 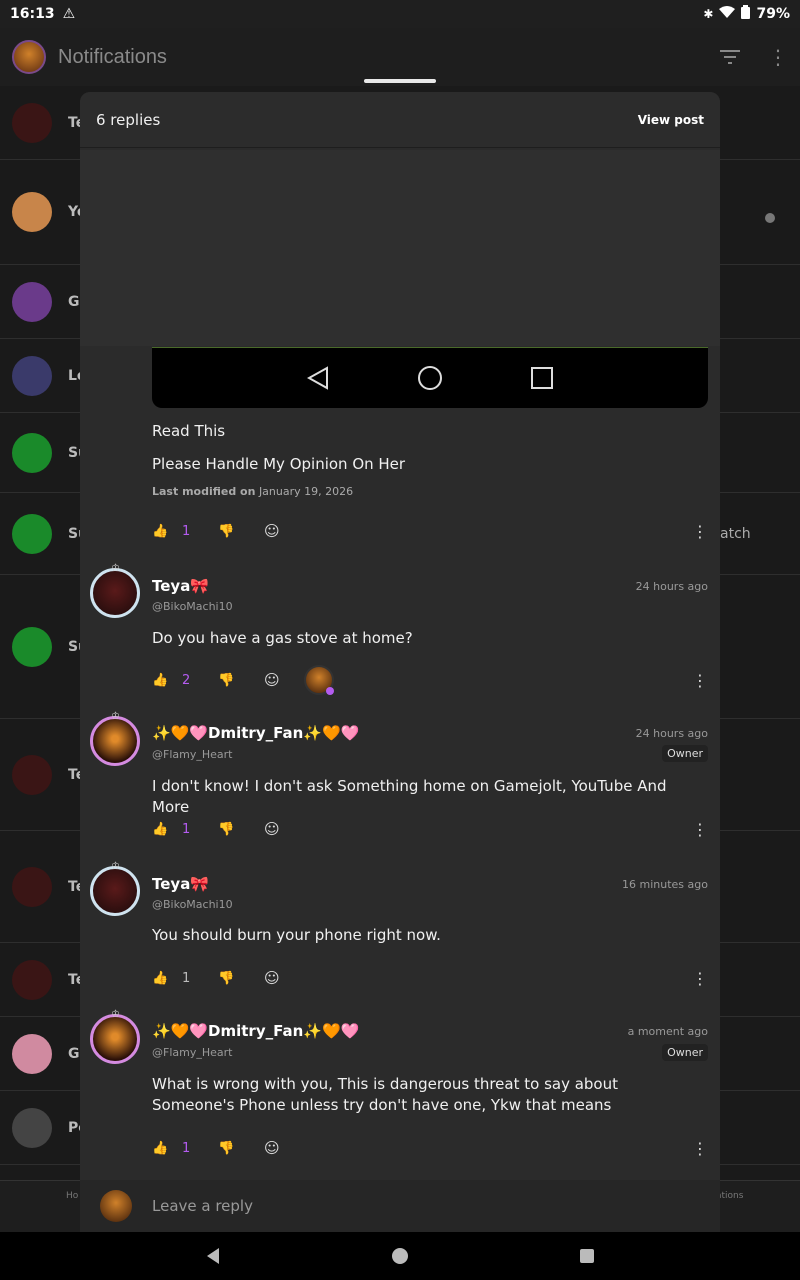 I want to click on comment-time: a moment ago, so click(x=667, y=1031).